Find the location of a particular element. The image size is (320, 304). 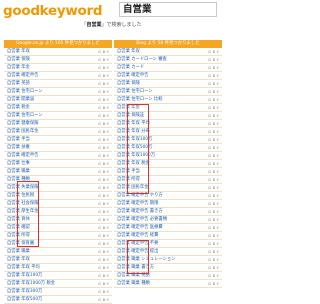

left-keyword-link: 自営業 年収100万 is located at coordinates (24, 276).